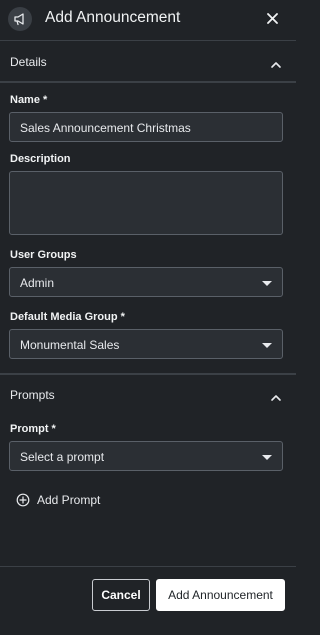 This screenshot has width=320, height=635. Describe the element at coordinates (37, 283) in the screenshot. I see `user-groups-value: Admin` at that location.